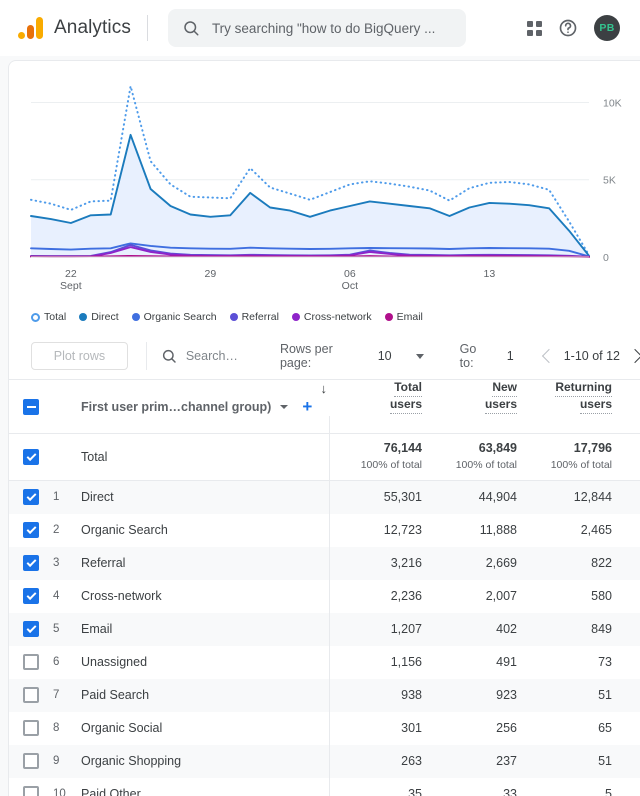 Image resolution: width=640 pixels, height=796 pixels. Describe the element at coordinates (191, 787) in the screenshot. I see `row-dimension-name: Paid Other` at that location.